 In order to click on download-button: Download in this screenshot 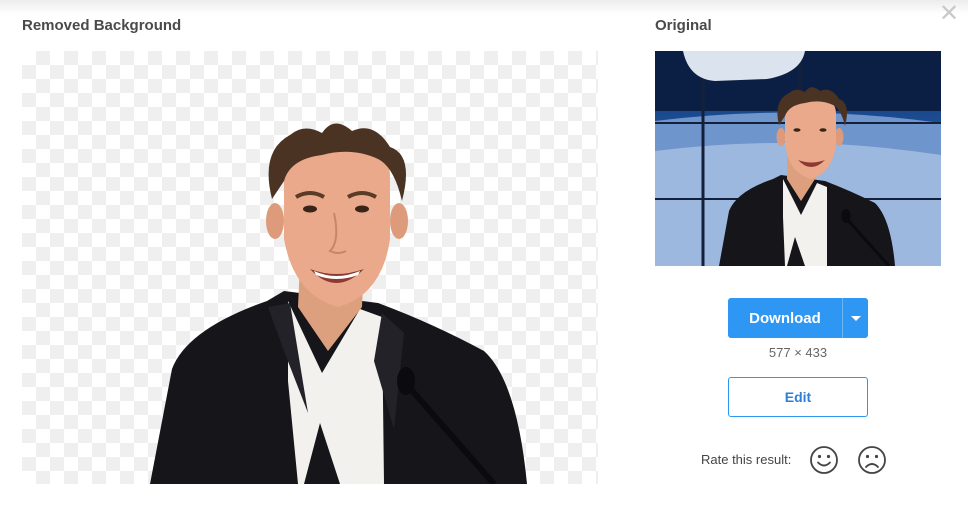, I will do `click(785, 318)`.